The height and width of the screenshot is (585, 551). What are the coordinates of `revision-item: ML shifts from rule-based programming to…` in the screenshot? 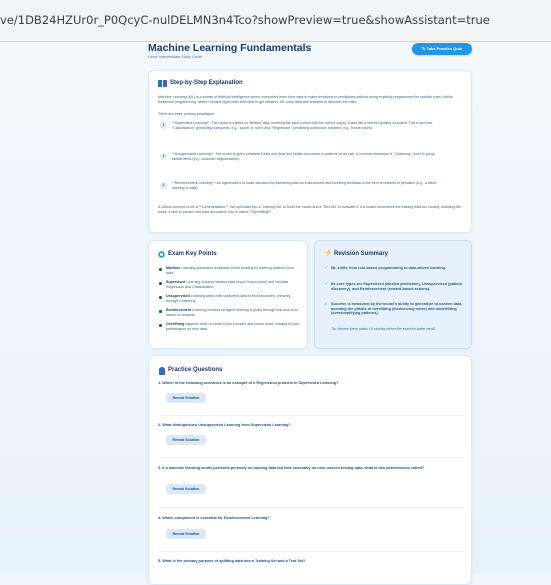 It's located at (388, 268).